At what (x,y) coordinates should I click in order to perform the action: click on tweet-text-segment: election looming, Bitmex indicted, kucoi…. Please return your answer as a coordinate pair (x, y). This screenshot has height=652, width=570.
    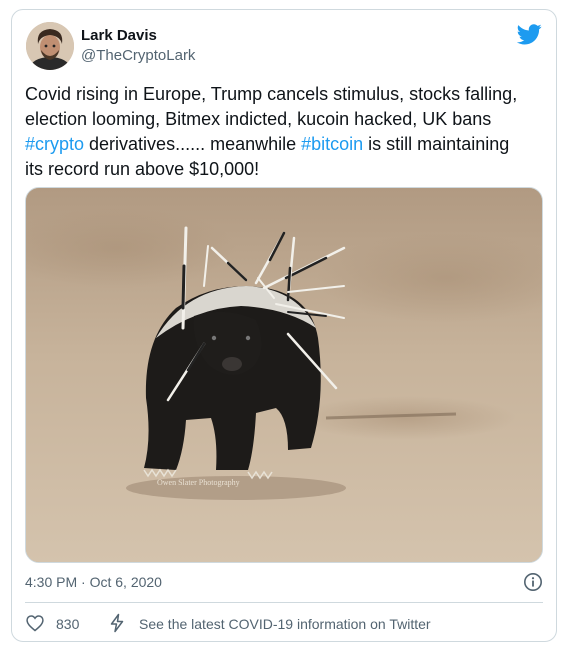
    Looking at the image, I should click on (258, 119).